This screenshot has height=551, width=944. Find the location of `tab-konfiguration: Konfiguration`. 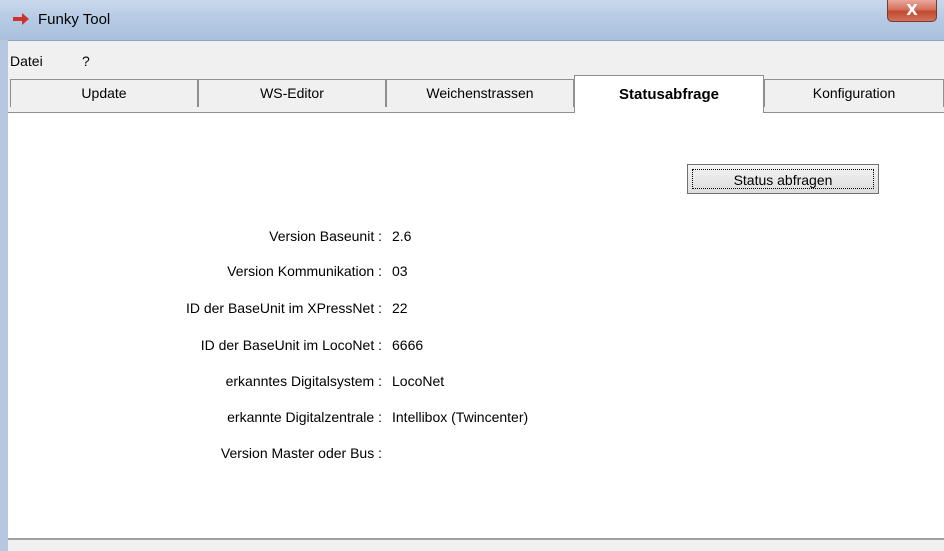

tab-konfiguration: Konfiguration is located at coordinates (854, 93).